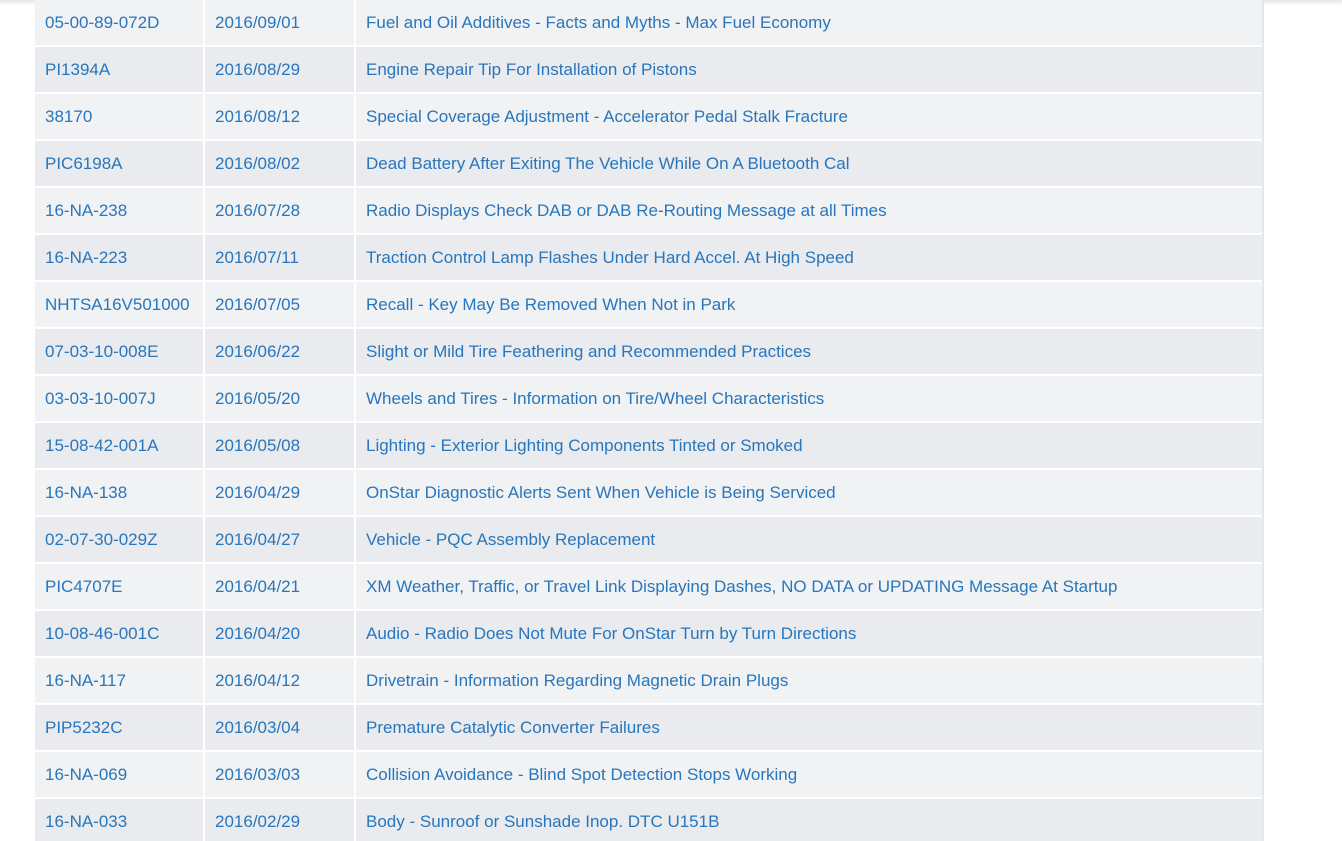 The image size is (1342, 841). I want to click on bulletin-date-link: 2016/04/20, so click(257, 634).